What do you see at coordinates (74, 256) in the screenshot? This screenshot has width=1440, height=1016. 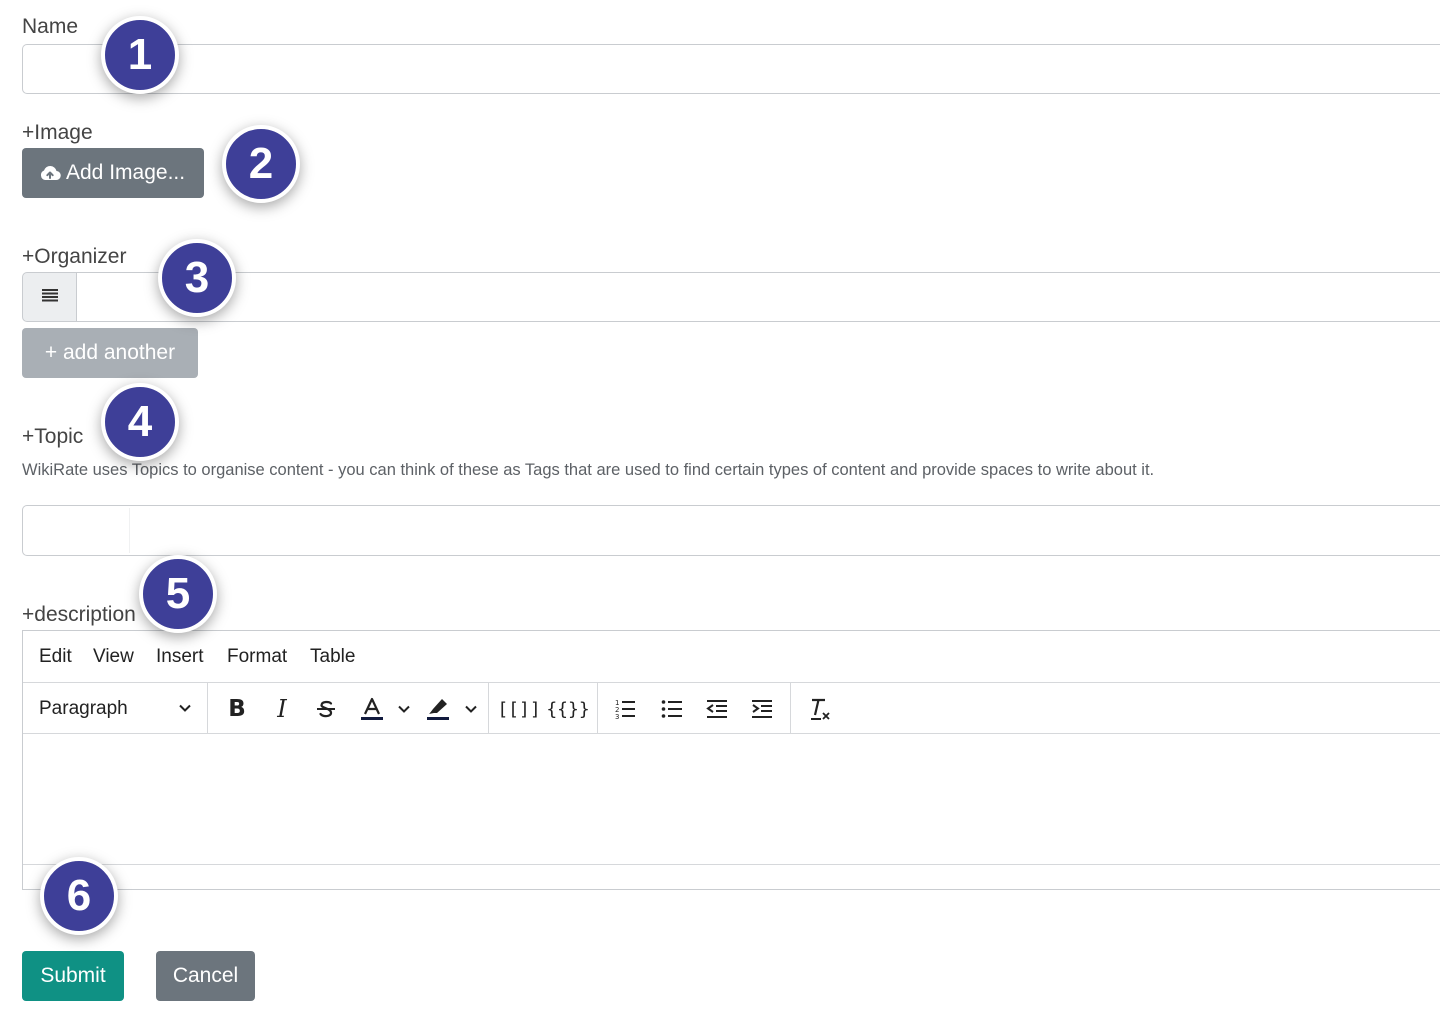 I see `organizer-label: +Organizer` at bounding box center [74, 256].